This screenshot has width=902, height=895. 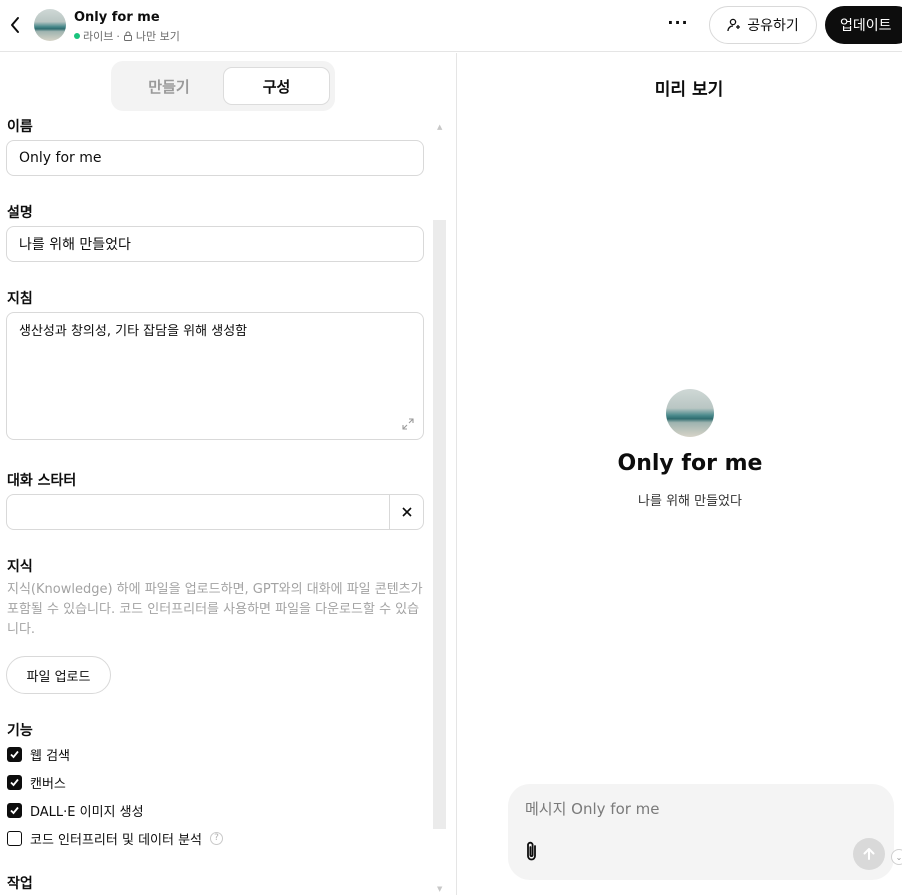 I want to click on gpt-status-line: 라이브 · 나만 보기, so click(x=127, y=36).